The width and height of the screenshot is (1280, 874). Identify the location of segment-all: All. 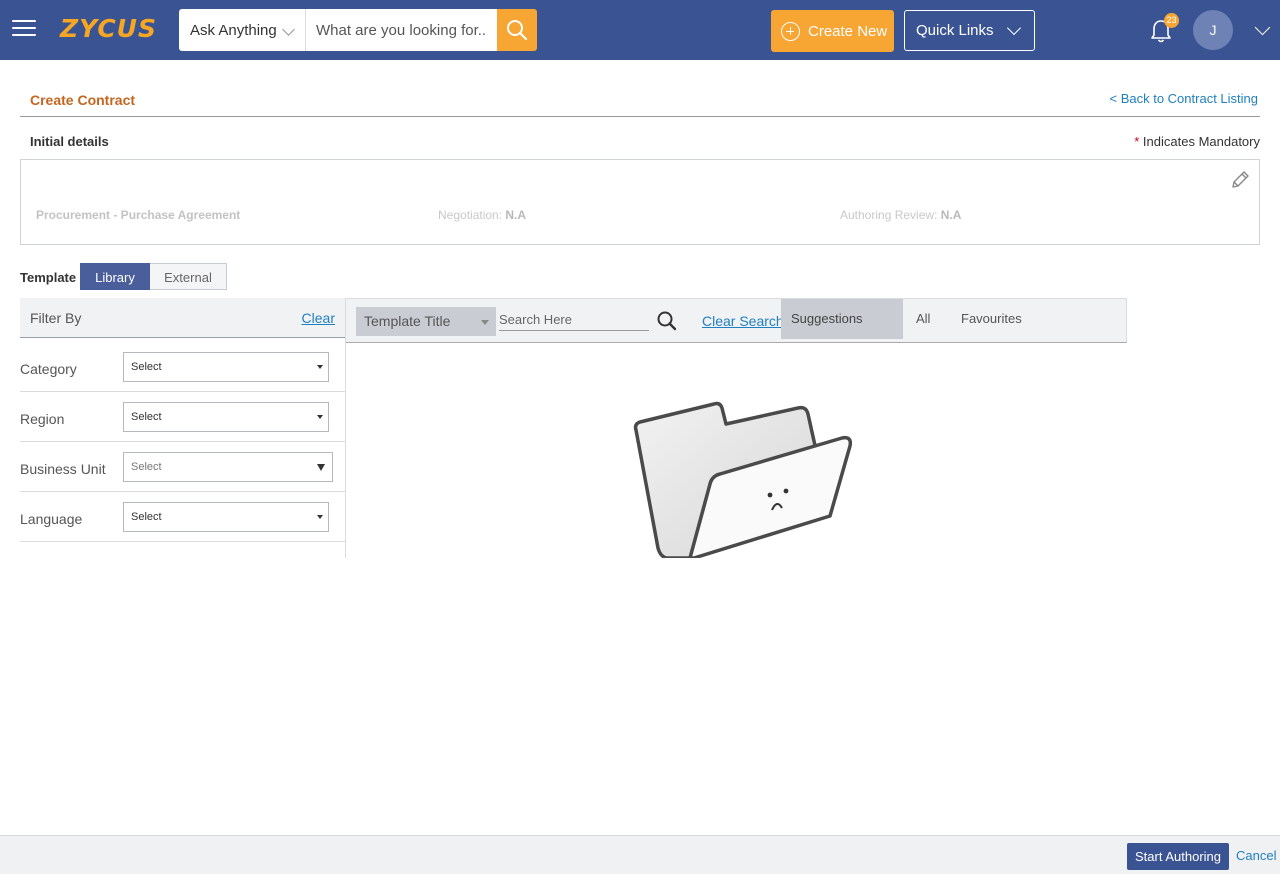
(923, 319).